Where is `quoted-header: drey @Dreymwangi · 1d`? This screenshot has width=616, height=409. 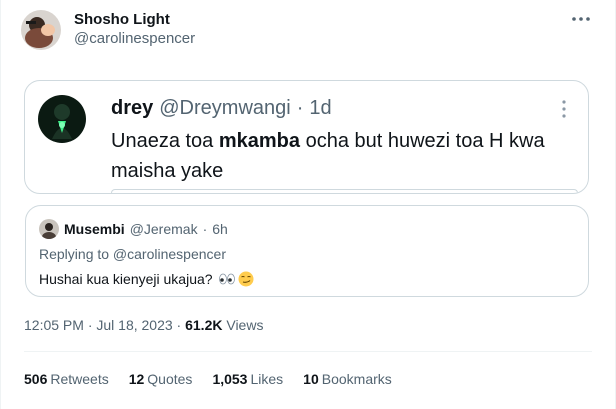
quoted-header: drey @Dreymwangi · 1d is located at coordinates (221, 108).